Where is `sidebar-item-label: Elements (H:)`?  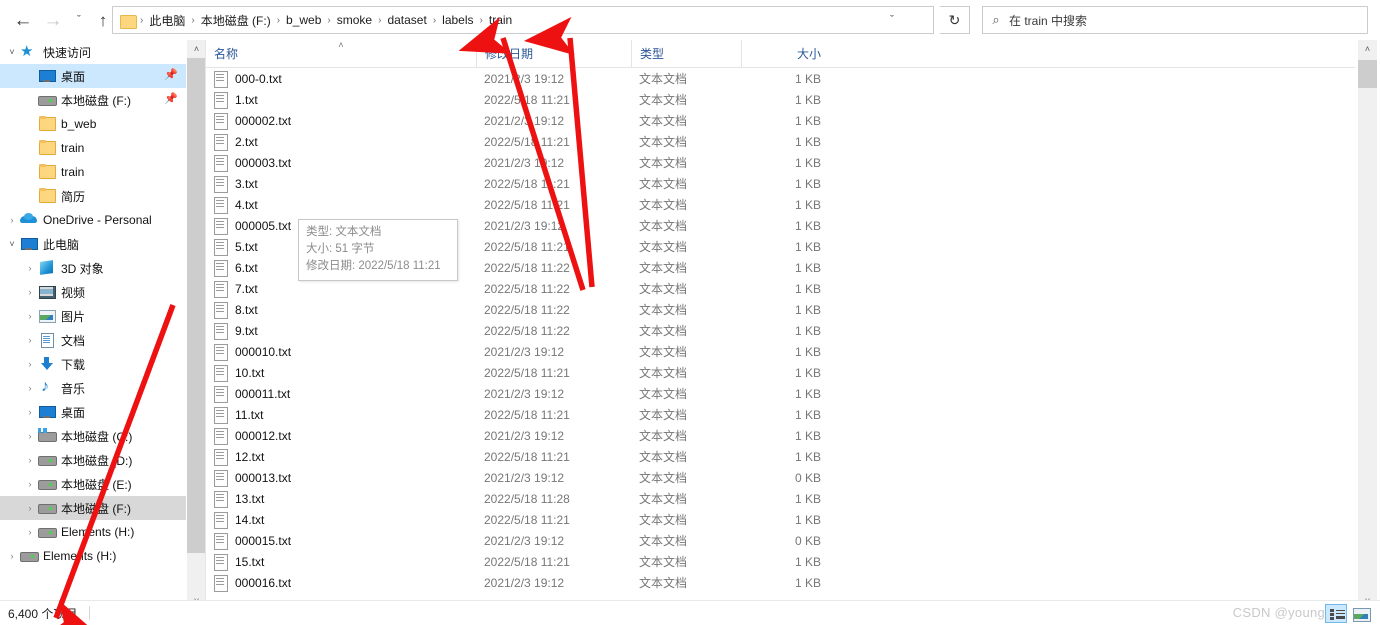 sidebar-item-label: Elements (H:) is located at coordinates (98, 532).